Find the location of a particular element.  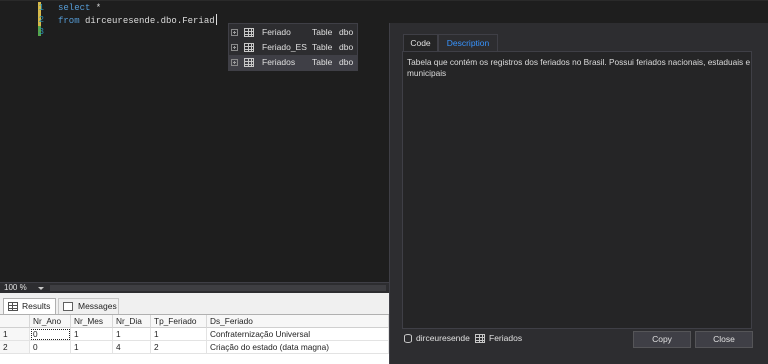

tab-messages: Messages is located at coordinates (88, 306).